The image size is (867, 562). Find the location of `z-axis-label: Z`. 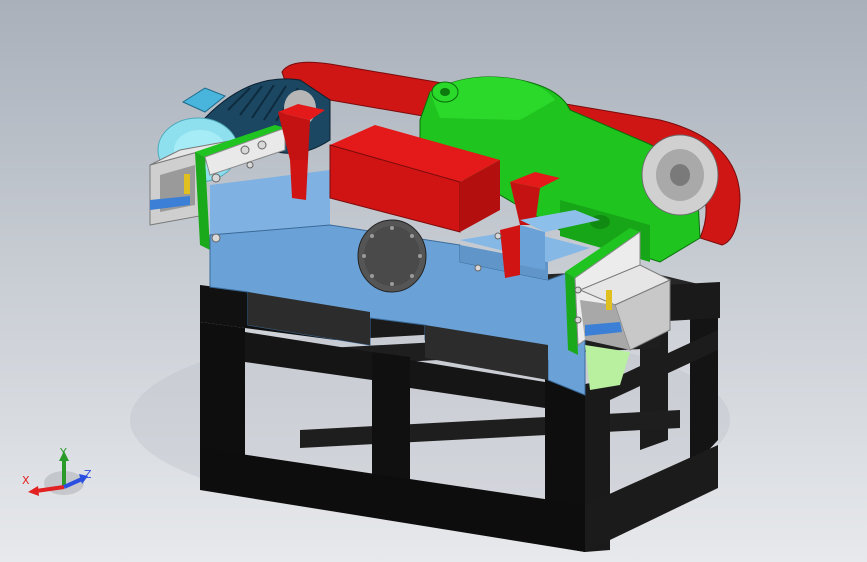

z-axis-label: Z is located at coordinates (88, 474).